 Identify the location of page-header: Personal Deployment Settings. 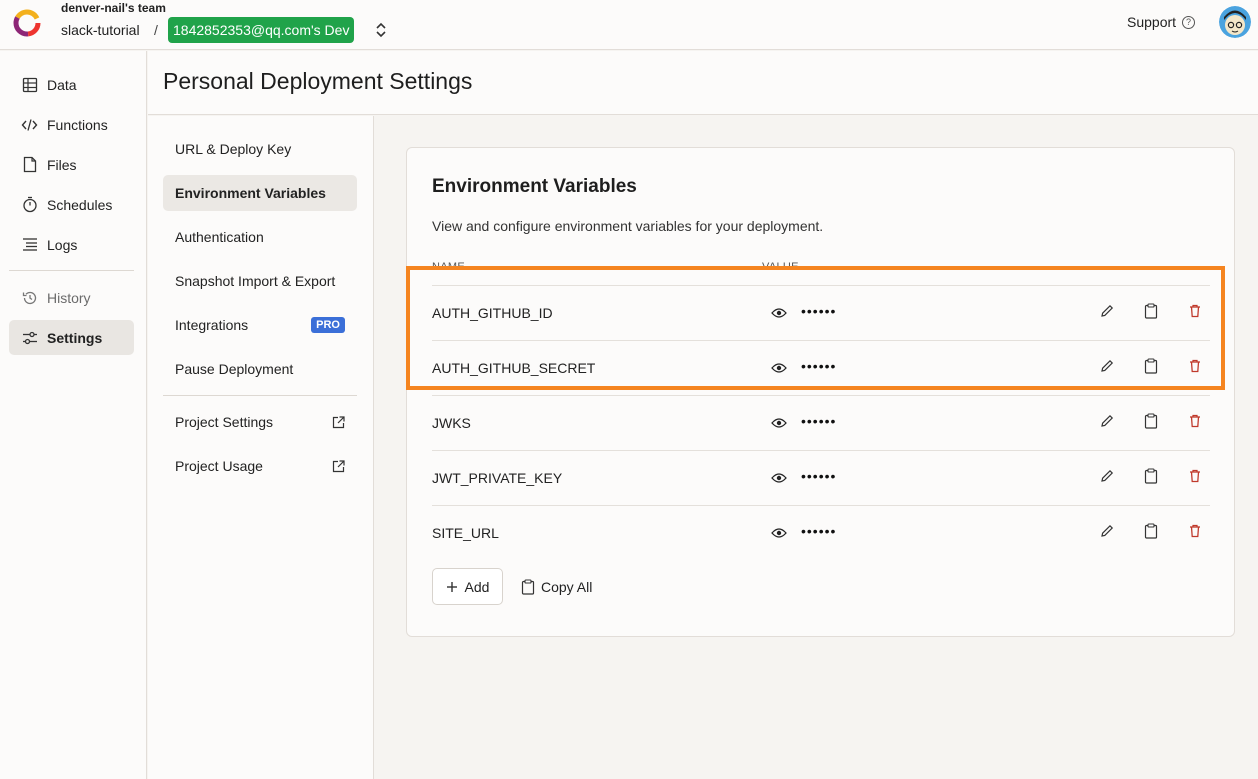
(703, 83).